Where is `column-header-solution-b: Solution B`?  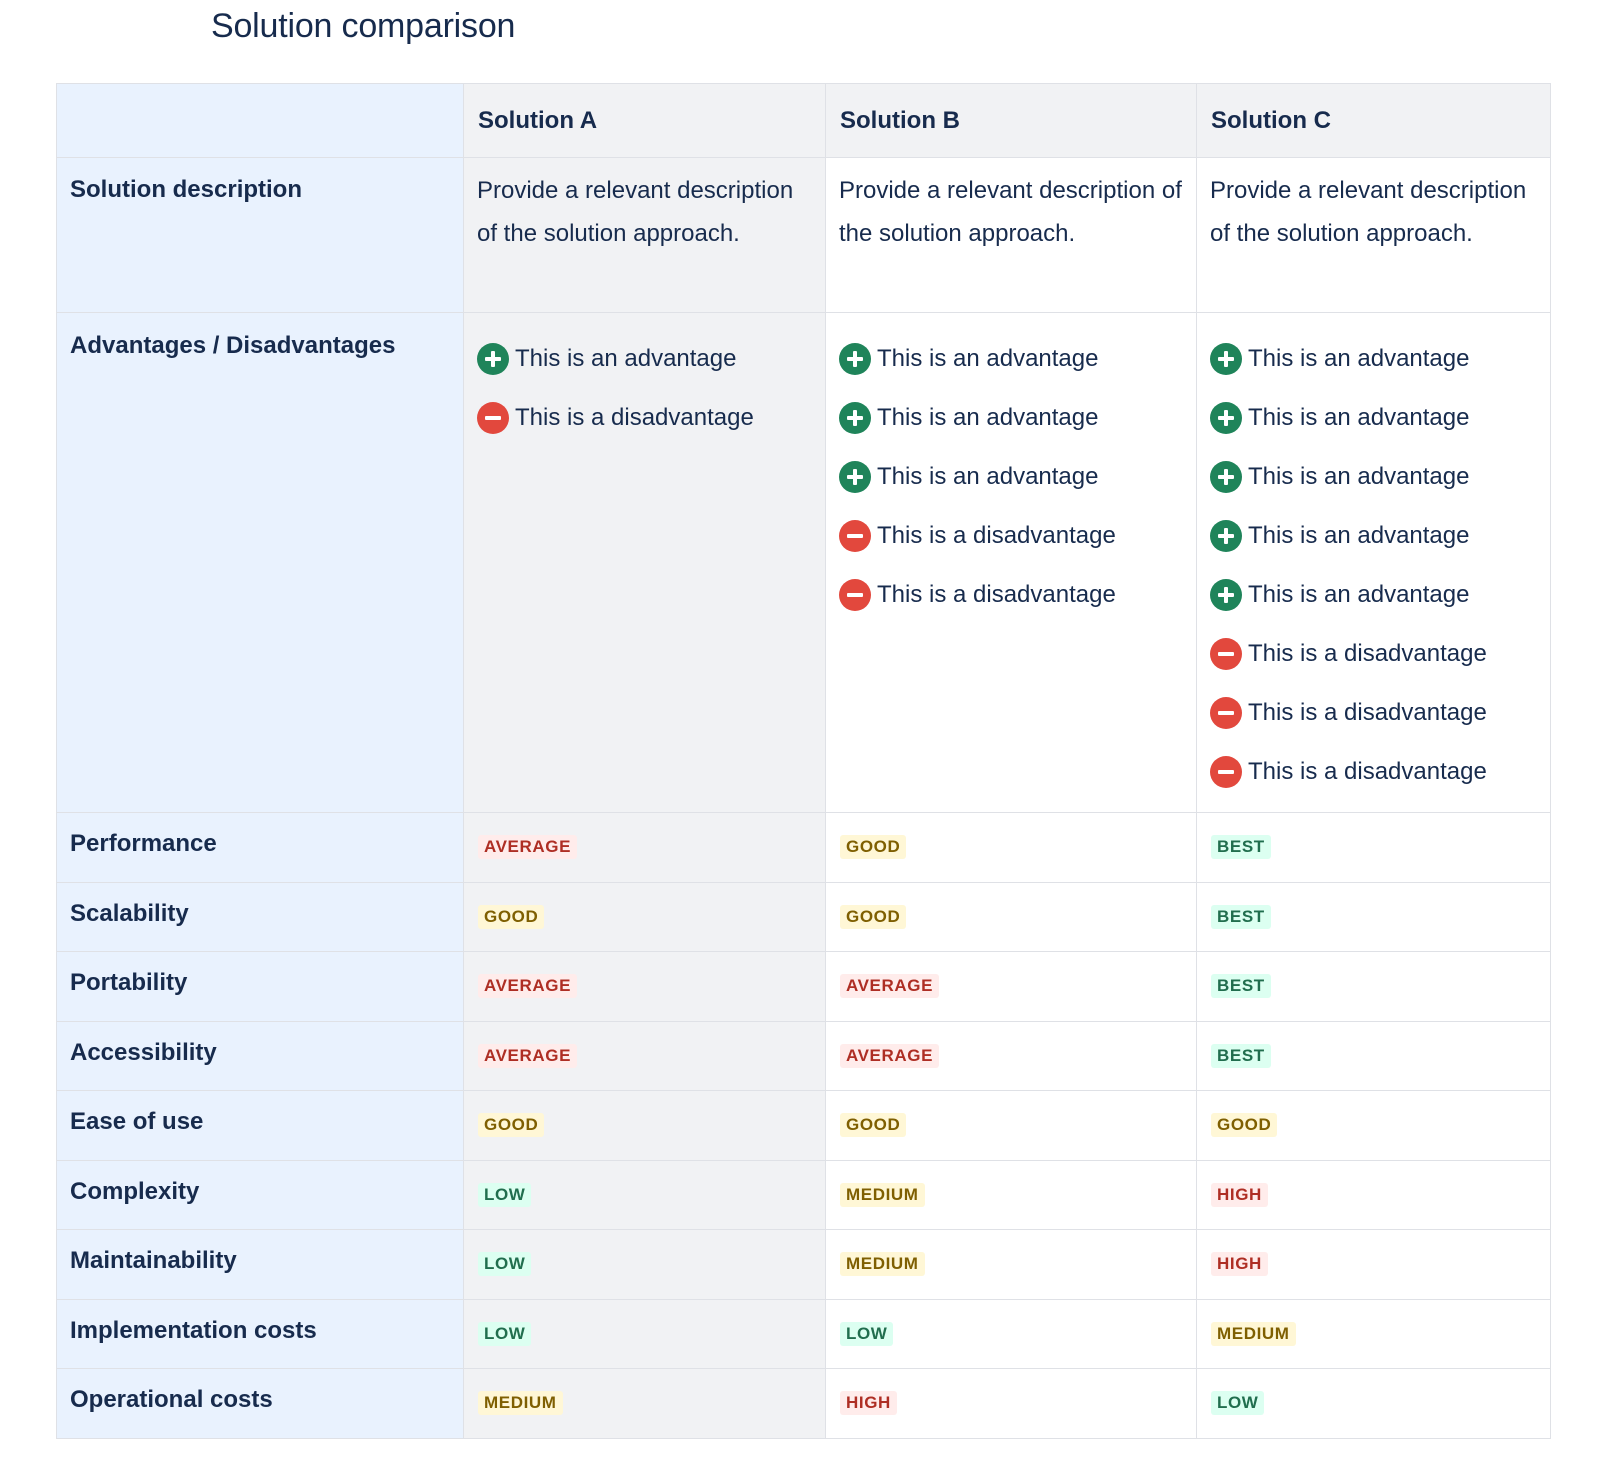 column-header-solution-b: Solution B is located at coordinates (1011, 120).